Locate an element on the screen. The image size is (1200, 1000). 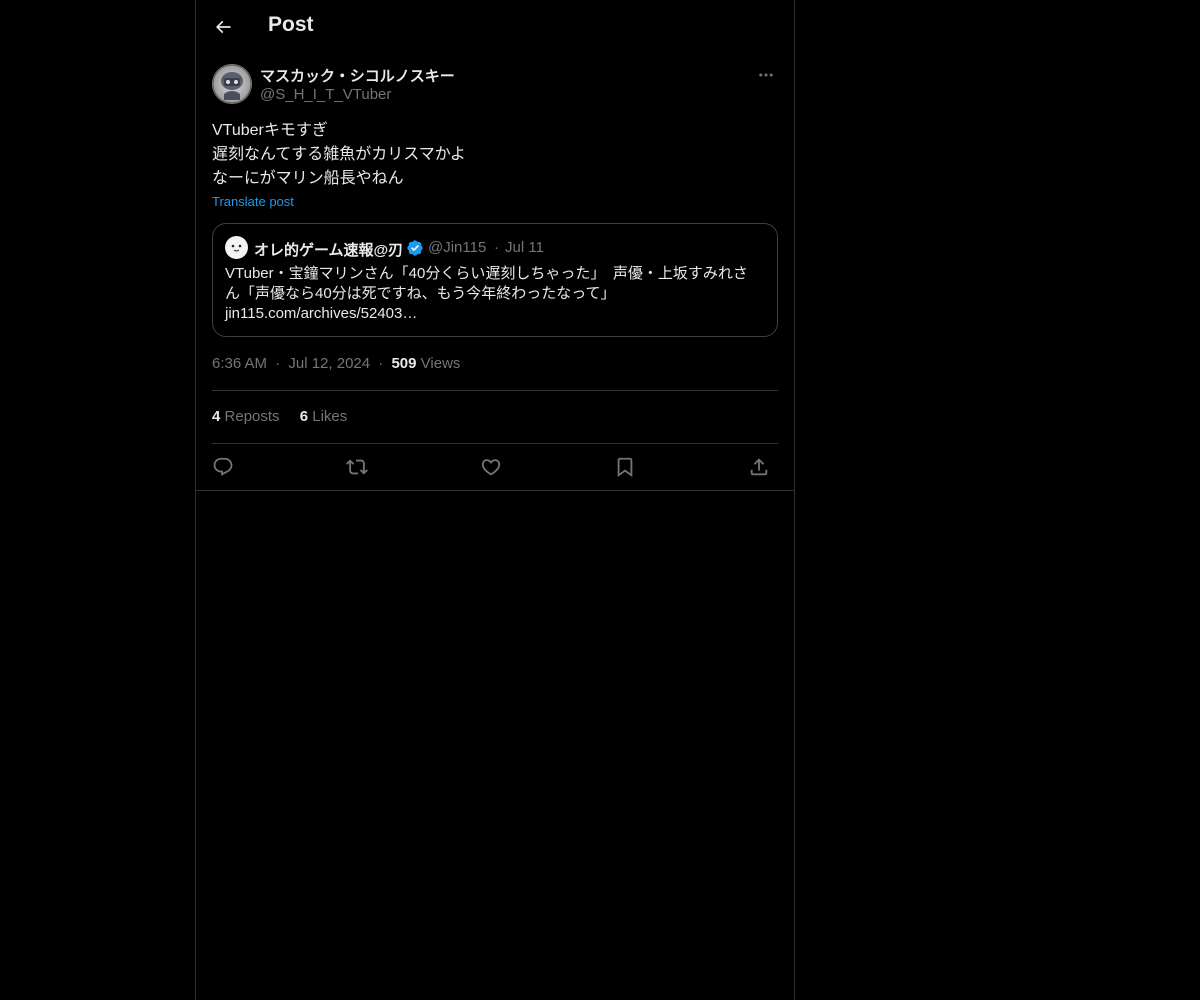
reply-icon is located at coordinates (223, 466).